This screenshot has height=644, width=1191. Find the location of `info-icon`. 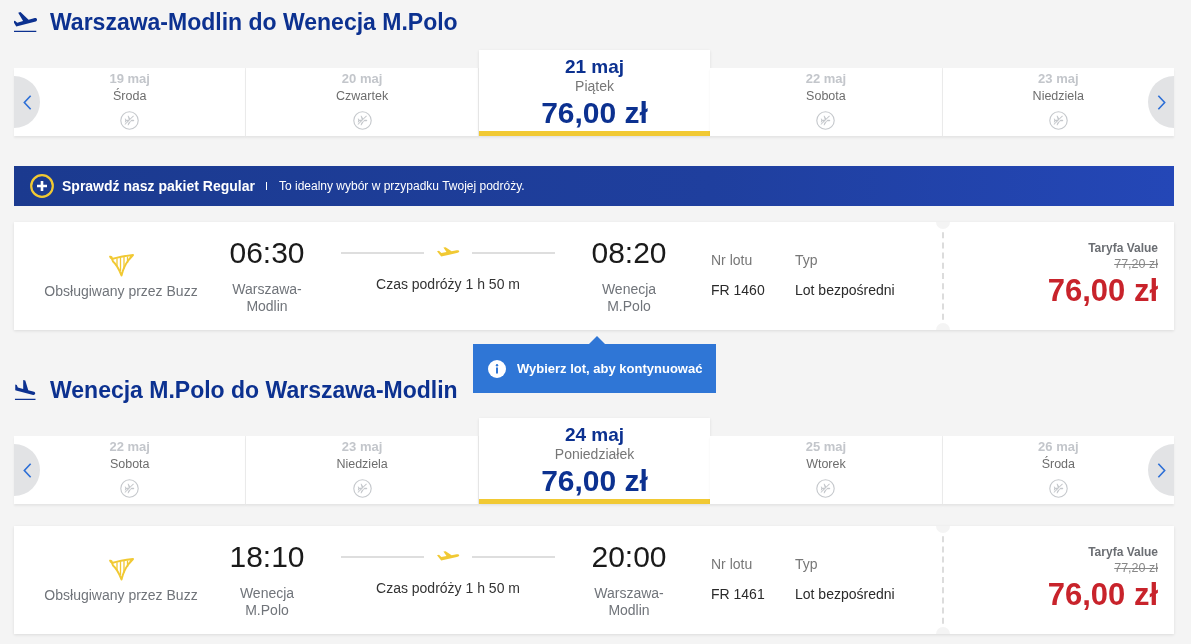

info-icon is located at coordinates (497, 368).